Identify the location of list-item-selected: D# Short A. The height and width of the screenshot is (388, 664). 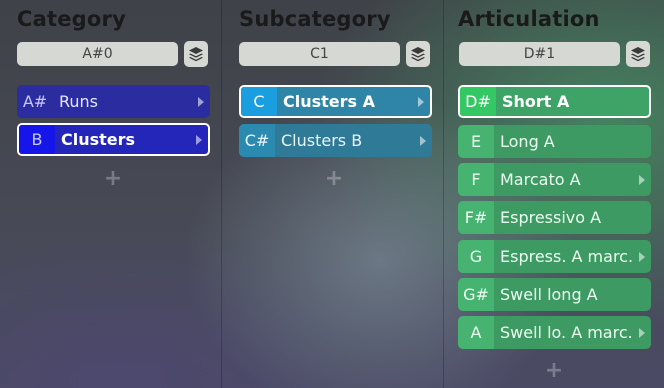
(554, 101).